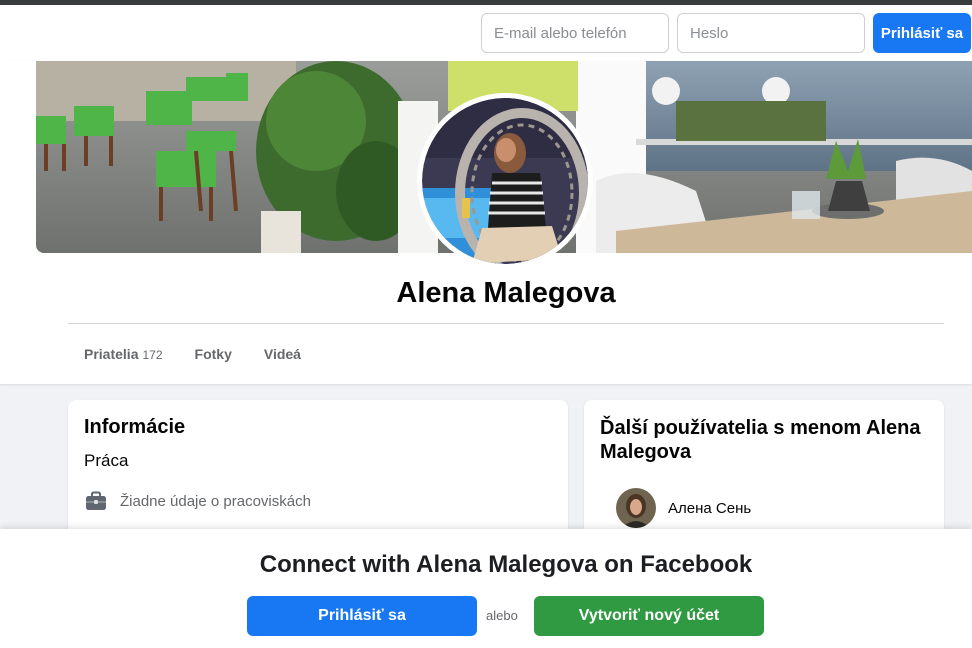 This screenshot has width=972, height=648. Describe the element at coordinates (922, 33) in the screenshot. I see `login-button: Prihlásiť sa` at that location.